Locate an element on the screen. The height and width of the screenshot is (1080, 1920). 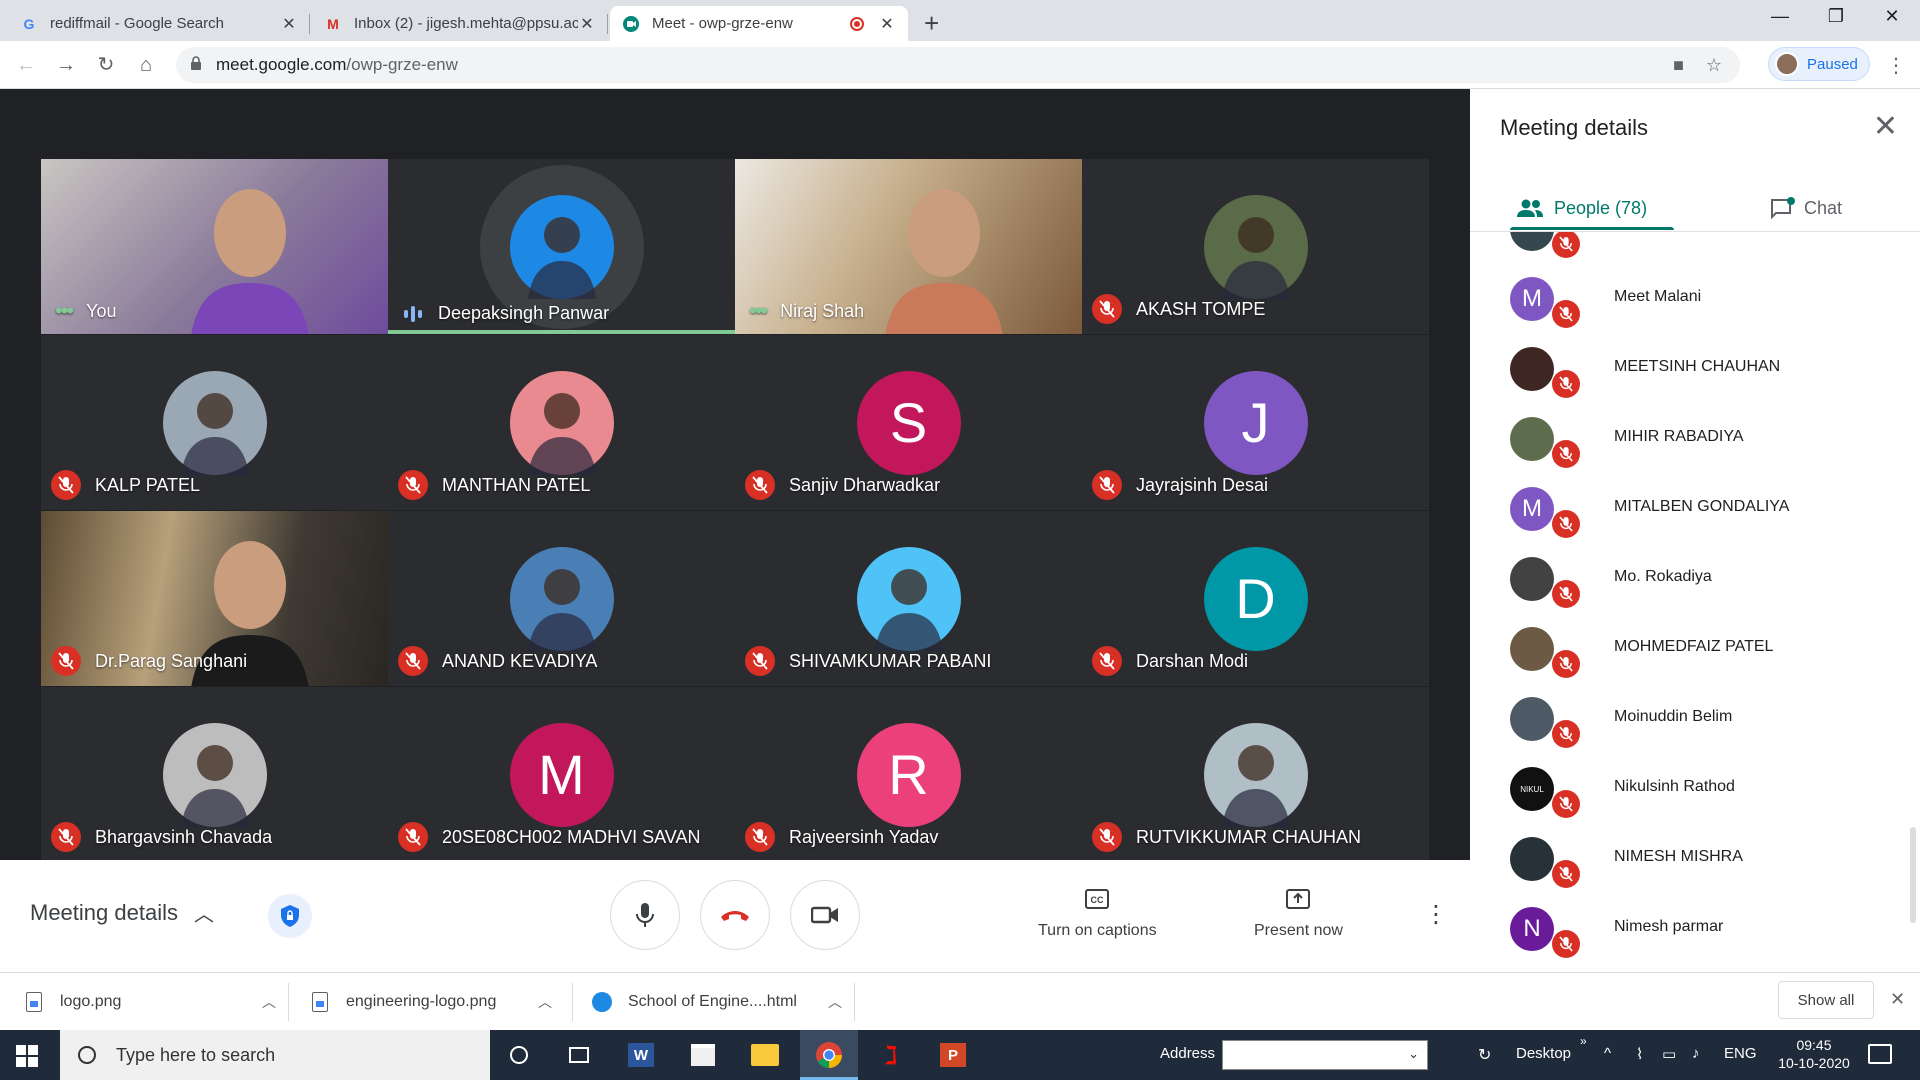
refresh-icon: ↻ is located at coordinates (1484, 1055).